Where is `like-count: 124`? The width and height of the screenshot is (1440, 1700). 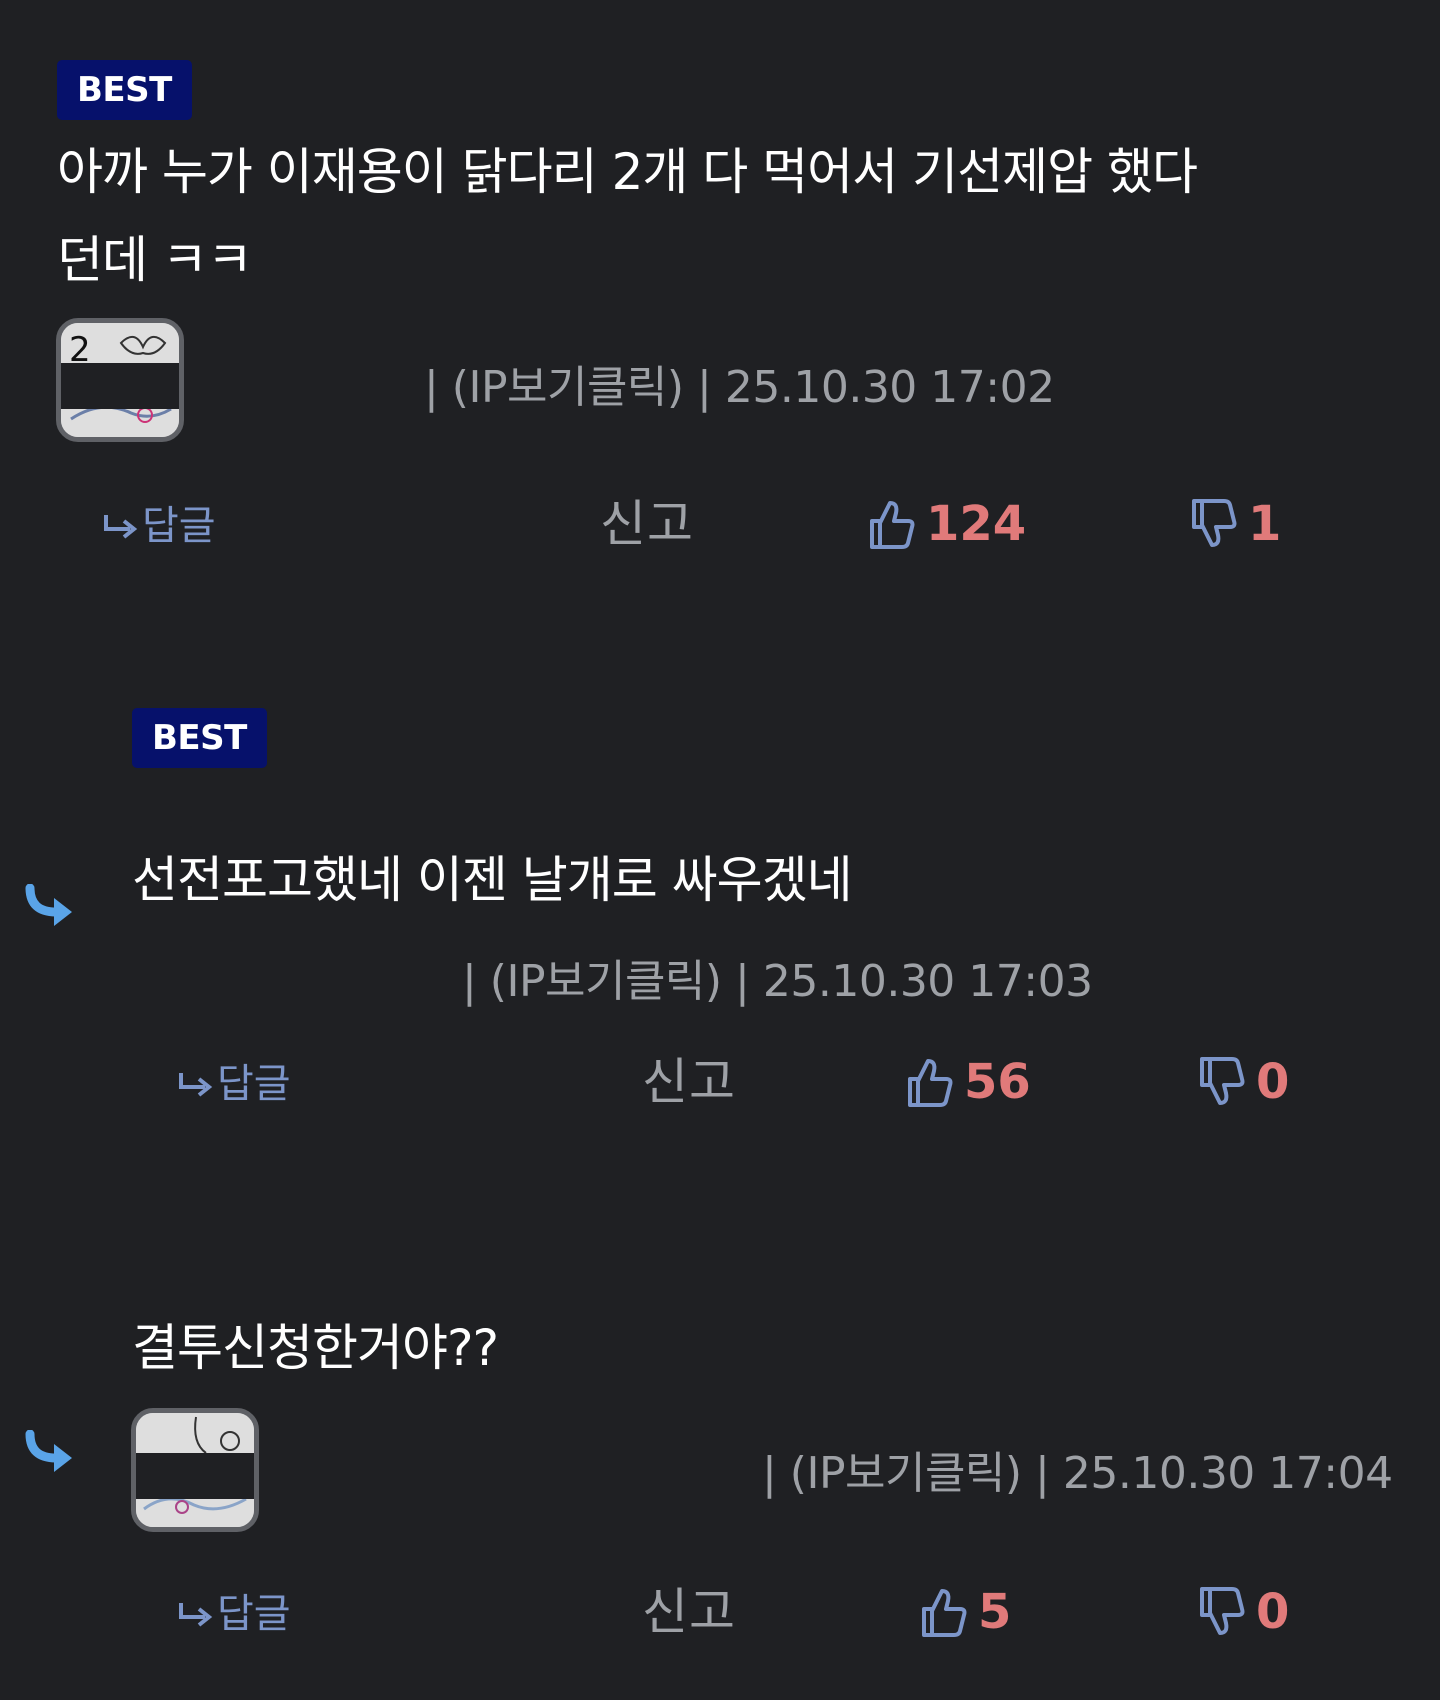
like-count: 124 is located at coordinates (976, 524).